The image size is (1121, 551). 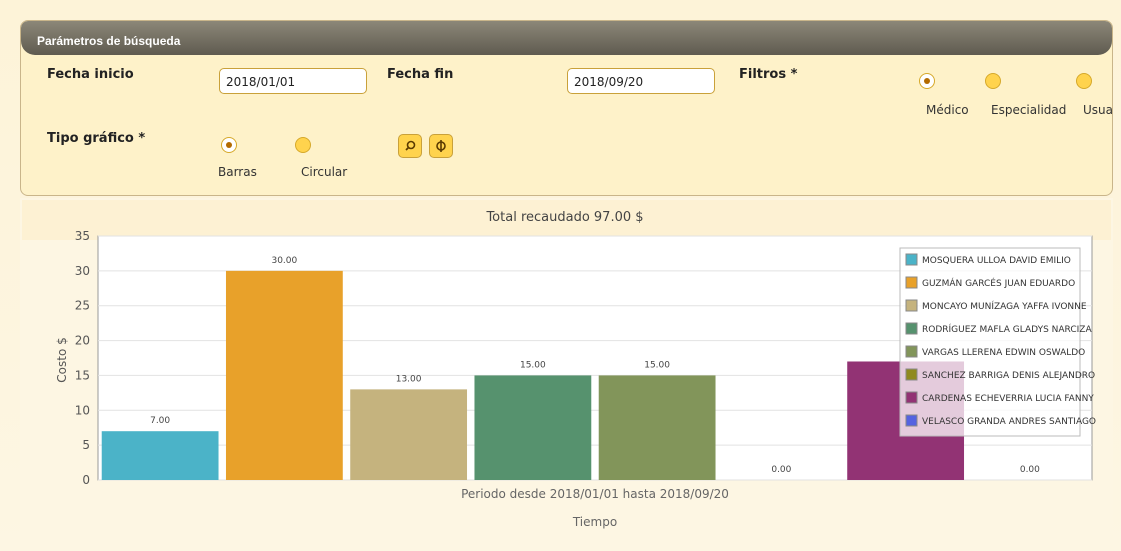 What do you see at coordinates (564, 217) in the screenshot?
I see `chart-title: Total recaudado 97.00 $` at bounding box center [564, 217].